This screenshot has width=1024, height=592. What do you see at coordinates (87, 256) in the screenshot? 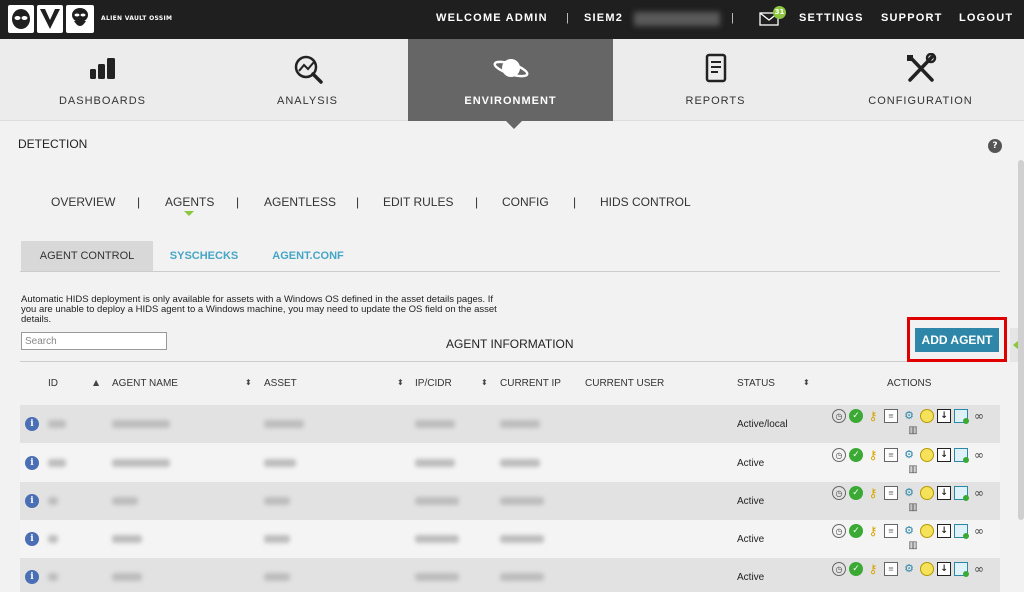
I see `tab-agent-control: AGENT CONTROL` at bounding box center [87, 256].